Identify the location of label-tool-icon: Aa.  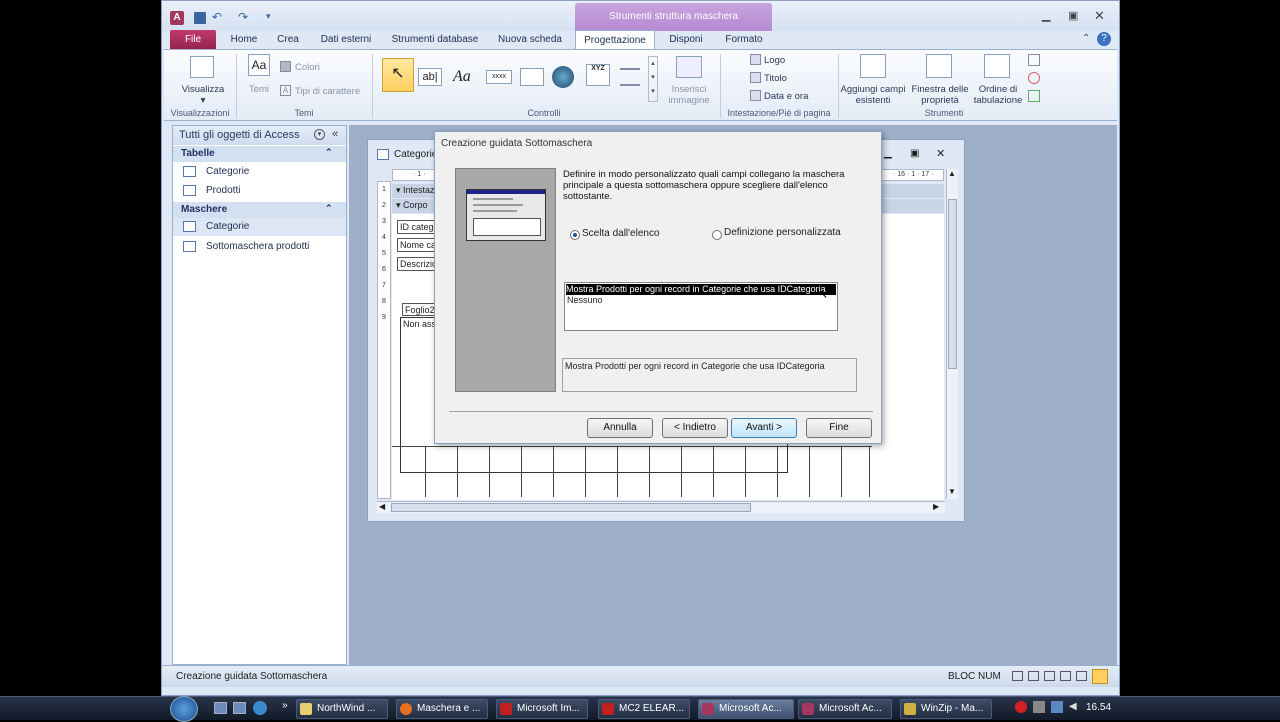
(462, 77).